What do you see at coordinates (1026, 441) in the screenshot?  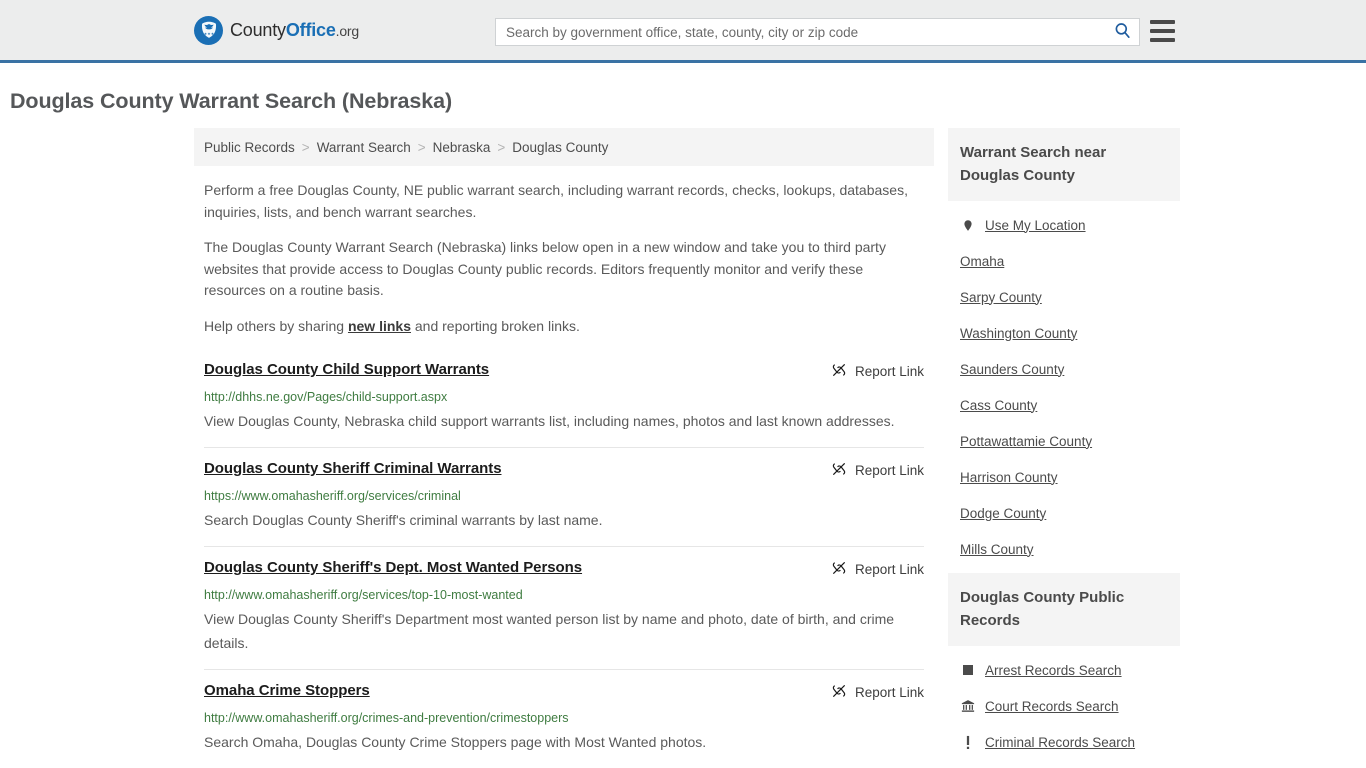 I see `sidebar-link: Pottawattamie County` at bounding box center [1026, 441].